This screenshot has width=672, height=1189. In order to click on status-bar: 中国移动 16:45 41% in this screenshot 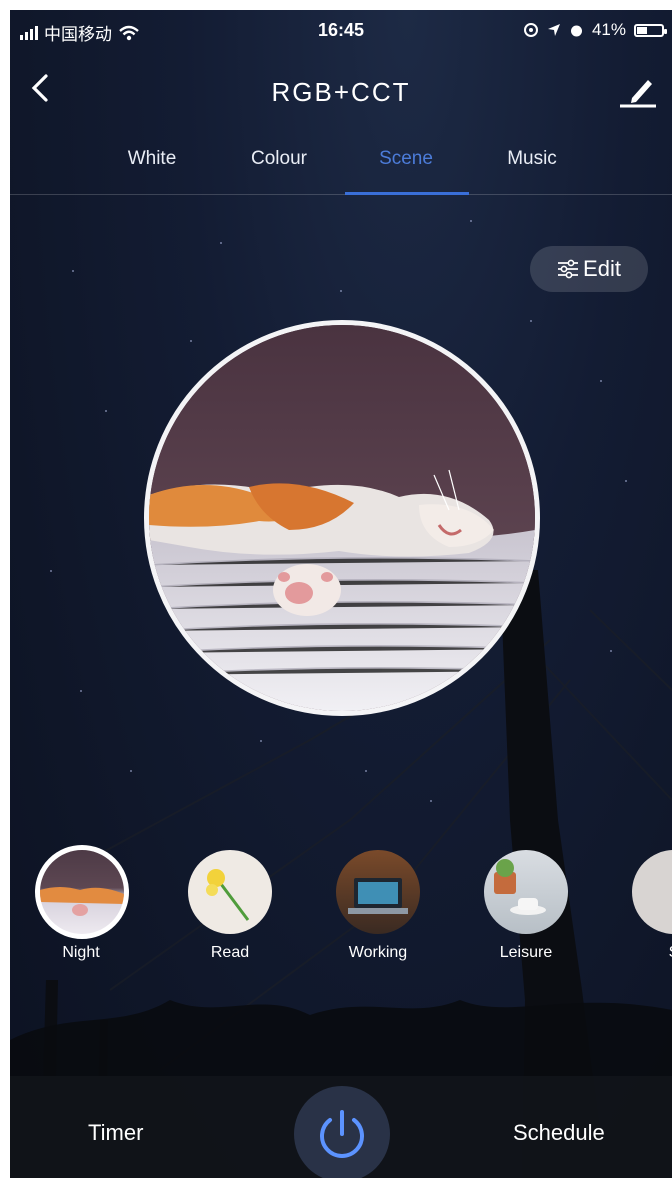, I will do `click(341, 31)`.